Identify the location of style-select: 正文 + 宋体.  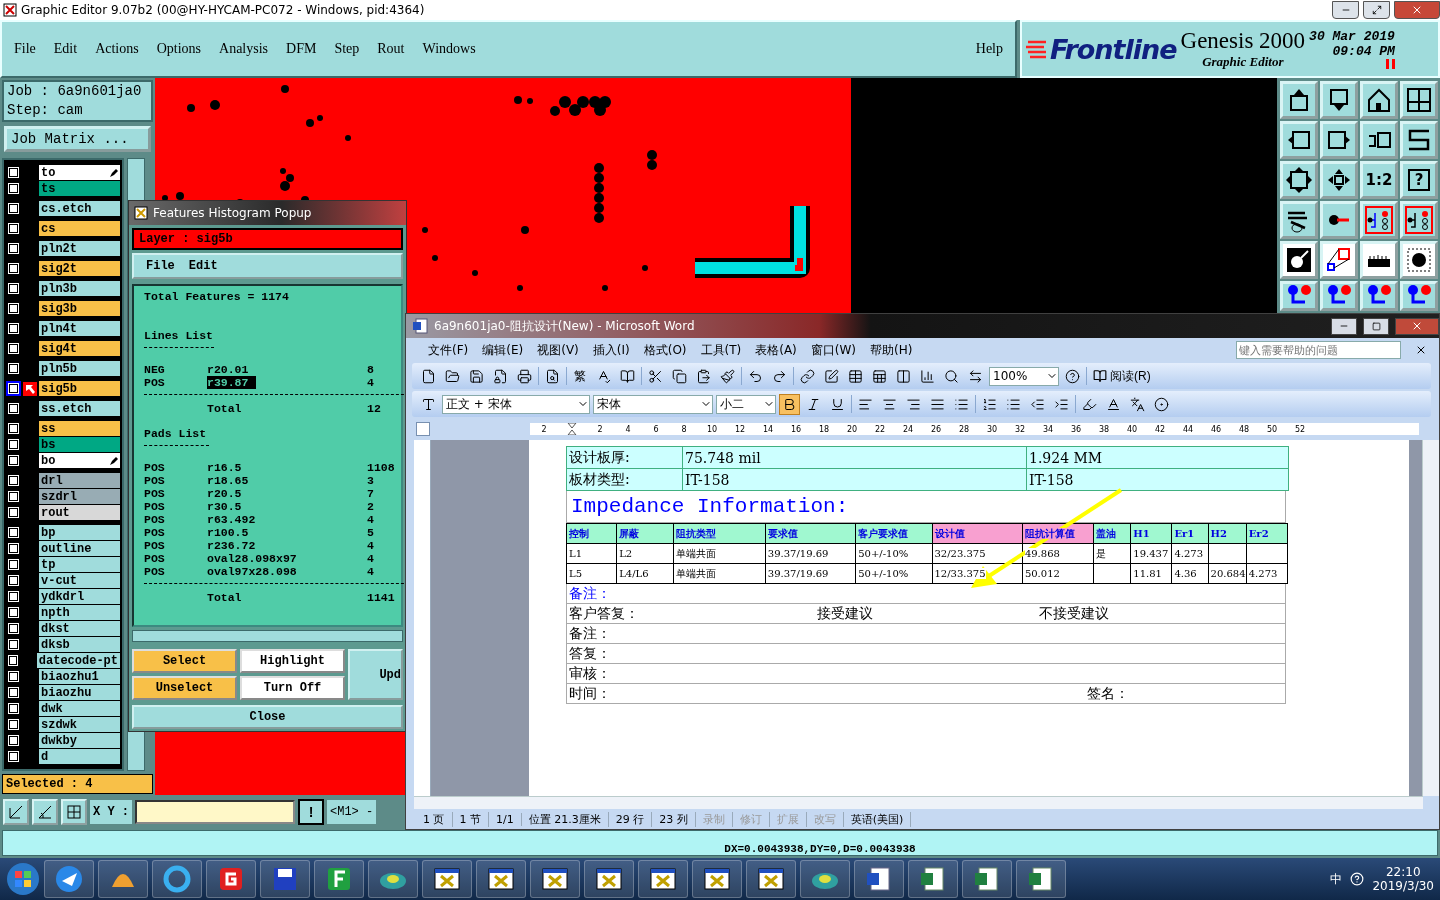
(516, 404).